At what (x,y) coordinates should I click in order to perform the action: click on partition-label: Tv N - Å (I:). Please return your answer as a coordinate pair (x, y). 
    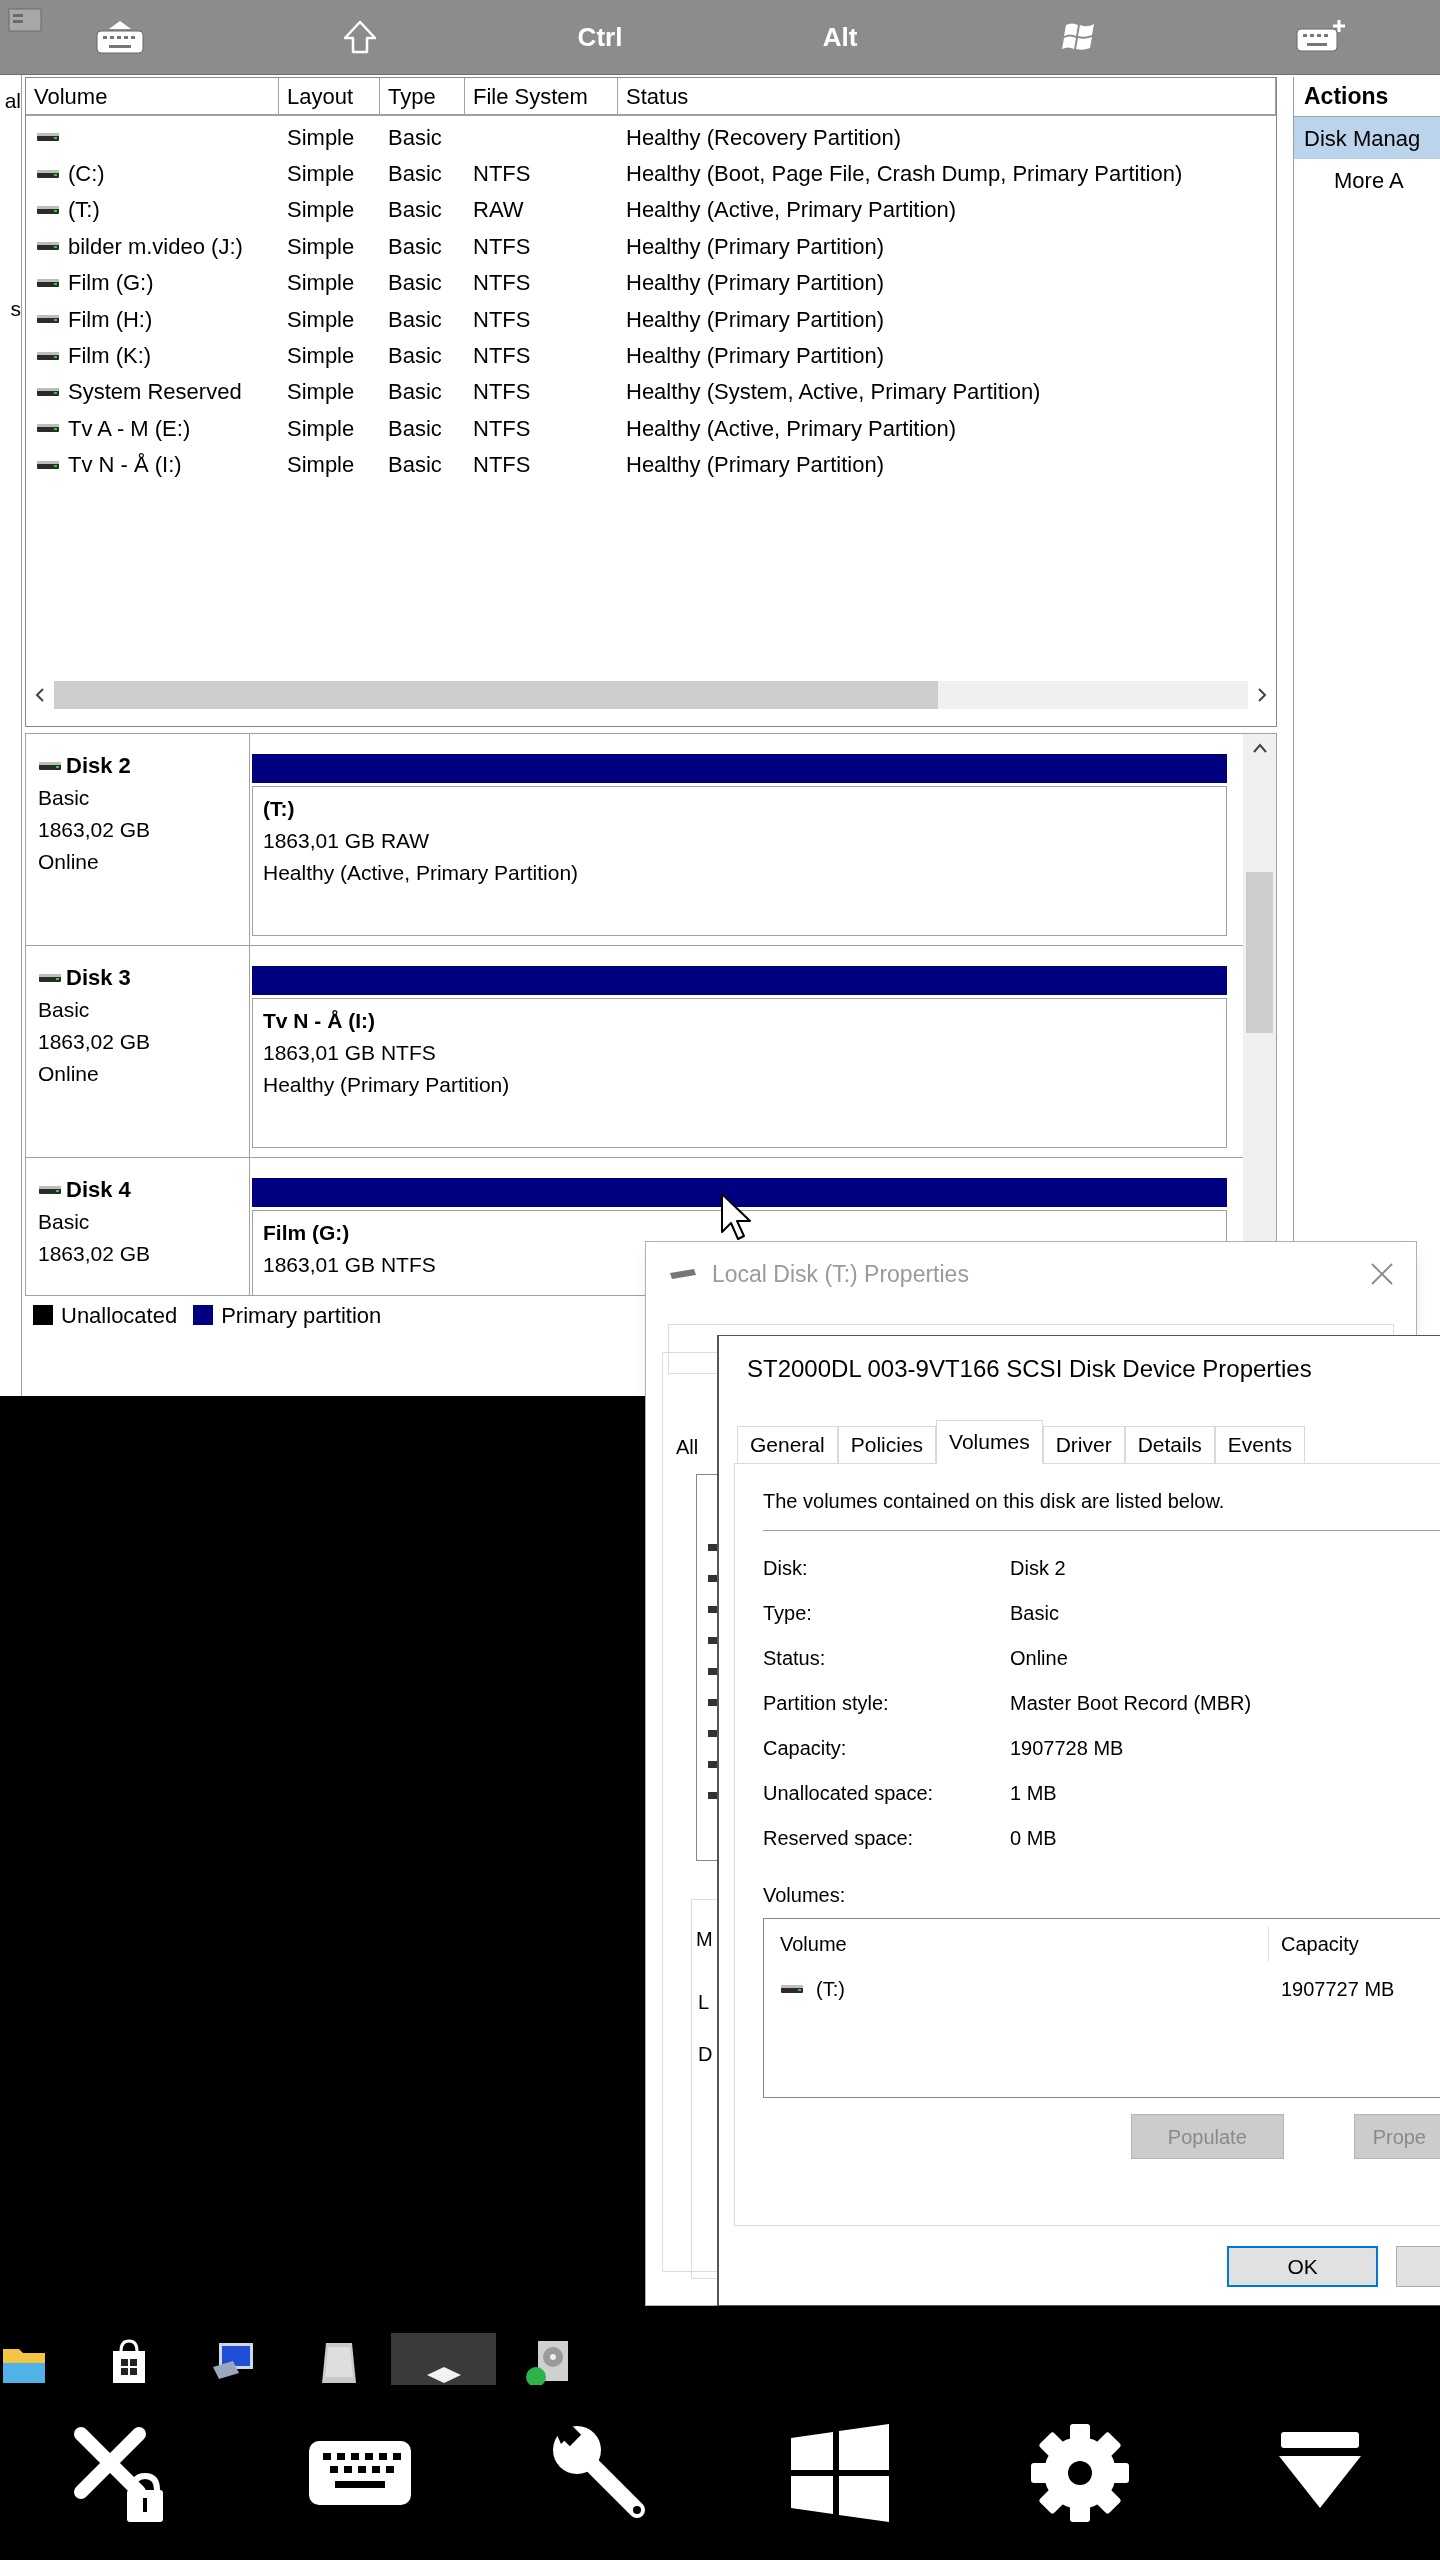
    Looking at the image, I should click on (319, 1021).